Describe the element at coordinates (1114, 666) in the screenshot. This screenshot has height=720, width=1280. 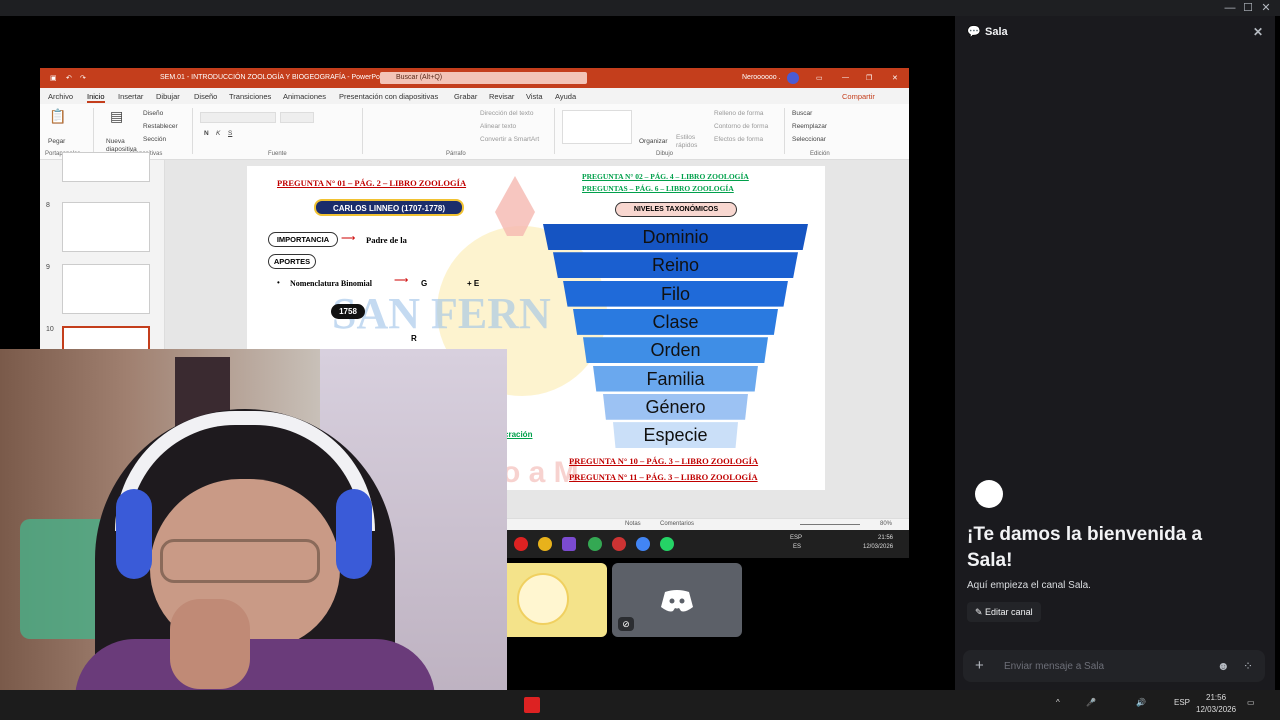
I see `message-input: + Enviar mensaje a Sala ☻ ⁘` at that location.